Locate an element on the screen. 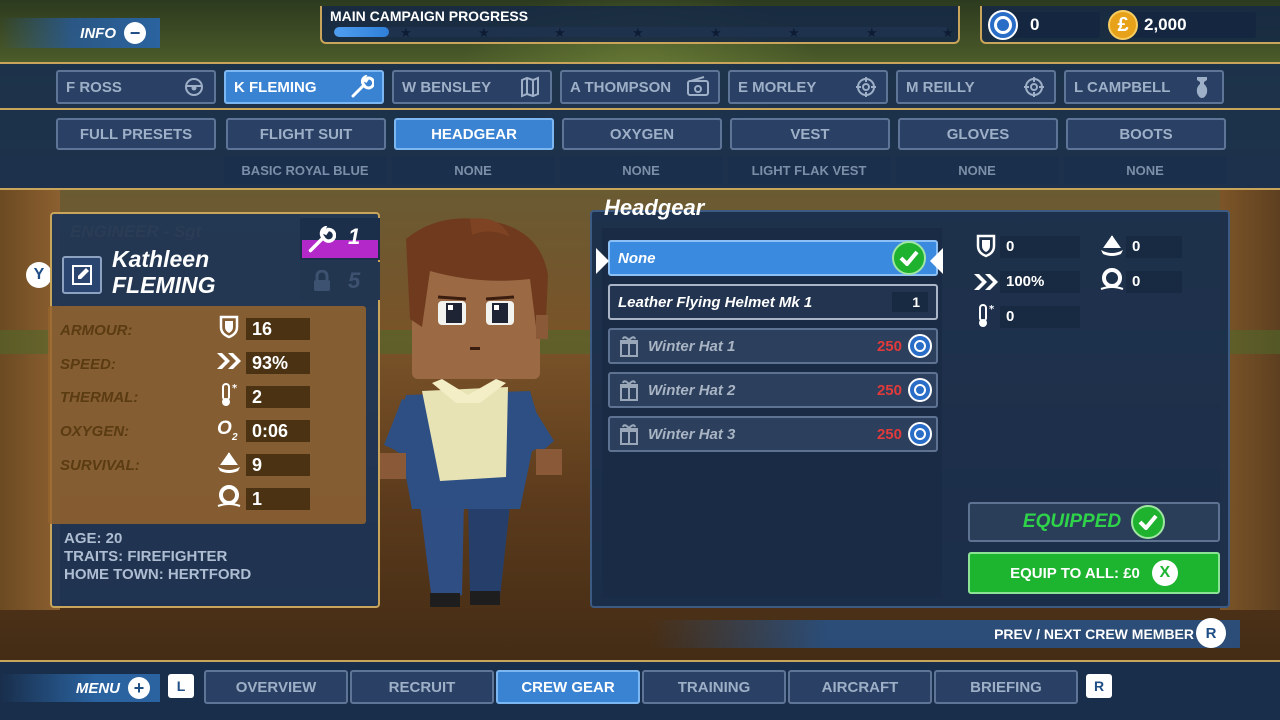  character-age: AGE: 20 is located at coordinates (93, 538).